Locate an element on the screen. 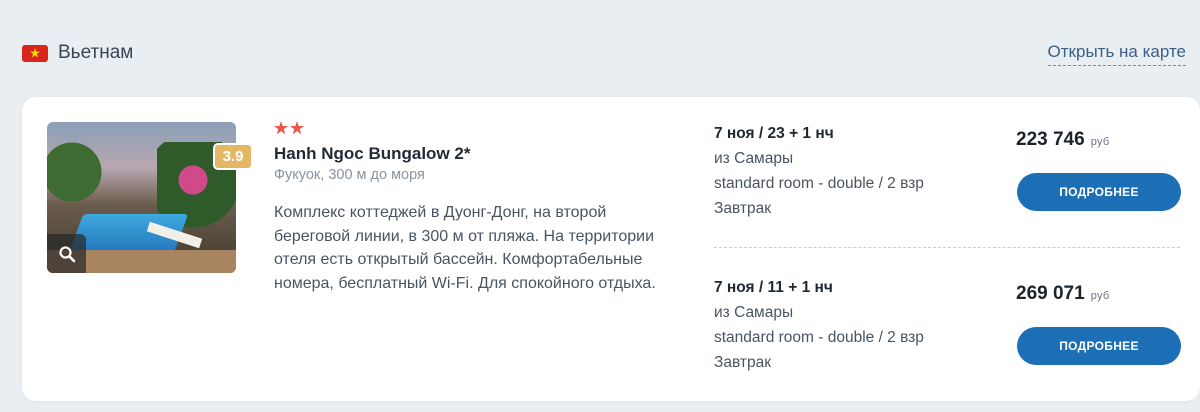 The width and height of the screenshot is (1200, 412). hotel-stars is located at coordinates (289, 128).